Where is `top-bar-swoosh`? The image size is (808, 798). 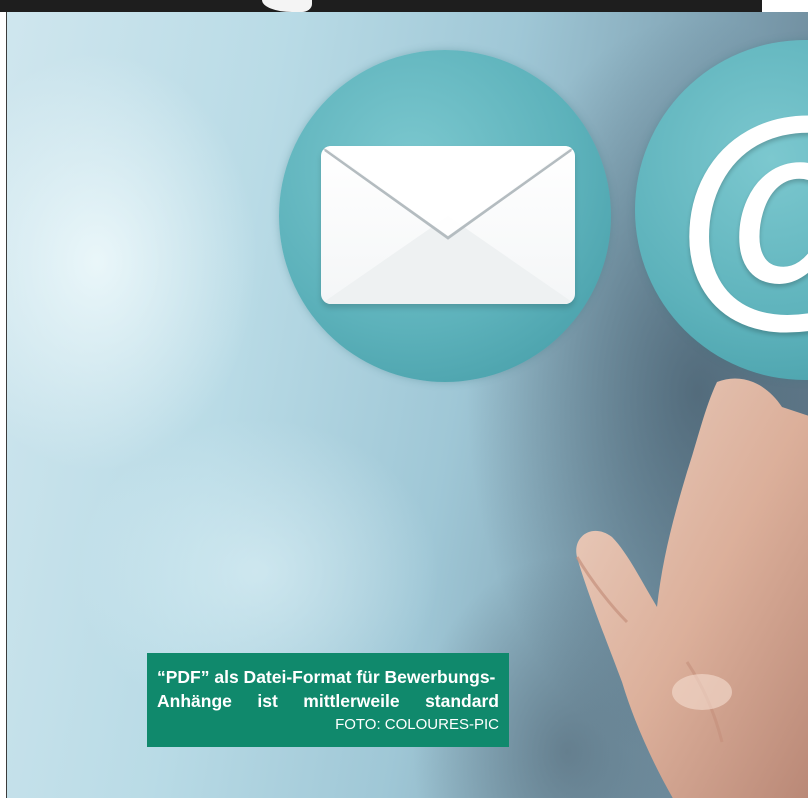 top-bar-swoosh is located at coordinates (287, 6).